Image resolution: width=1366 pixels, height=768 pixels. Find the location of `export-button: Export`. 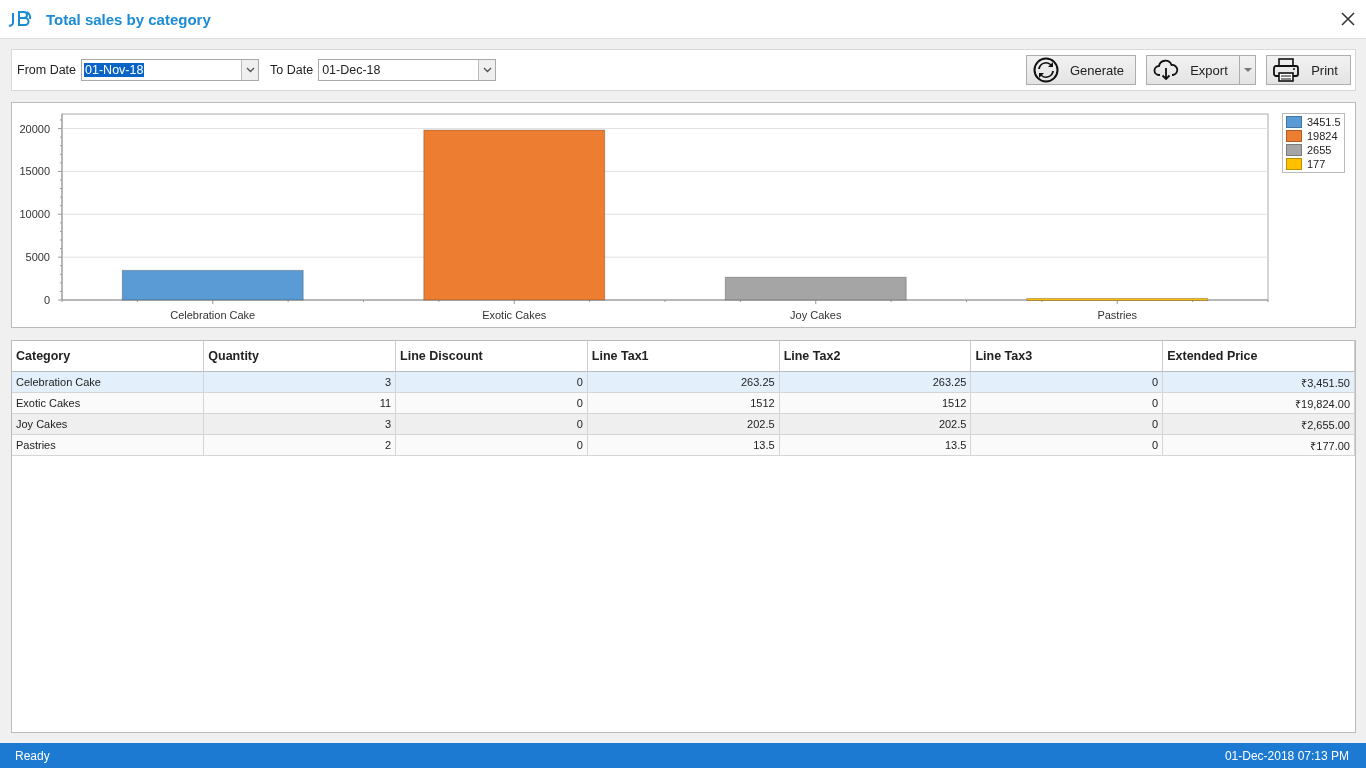

export-button: Export is located at coordinates (1193, 70).